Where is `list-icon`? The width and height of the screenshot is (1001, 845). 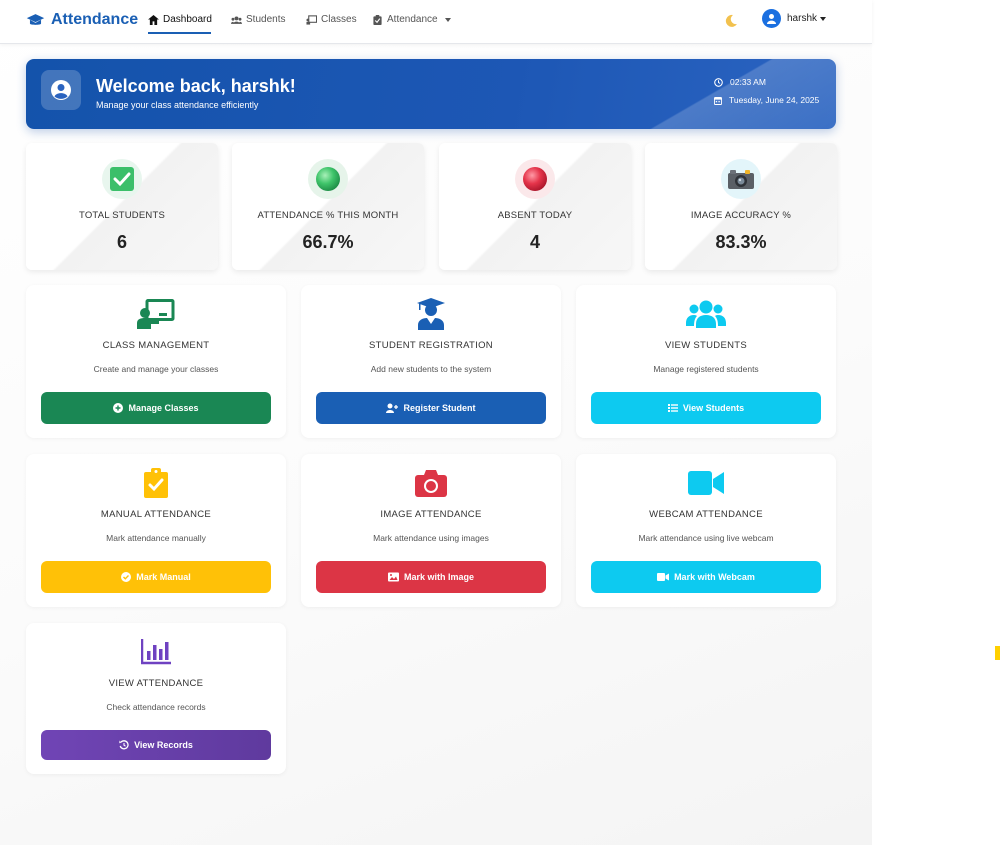 list-icon is located at coordinates (672, 408).